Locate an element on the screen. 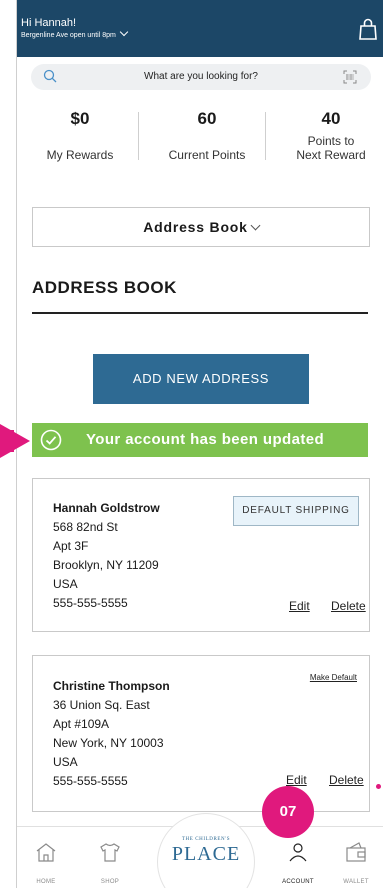  store-selector: Bergenline Ave open until 8pm is located at coordinates (75, 34).